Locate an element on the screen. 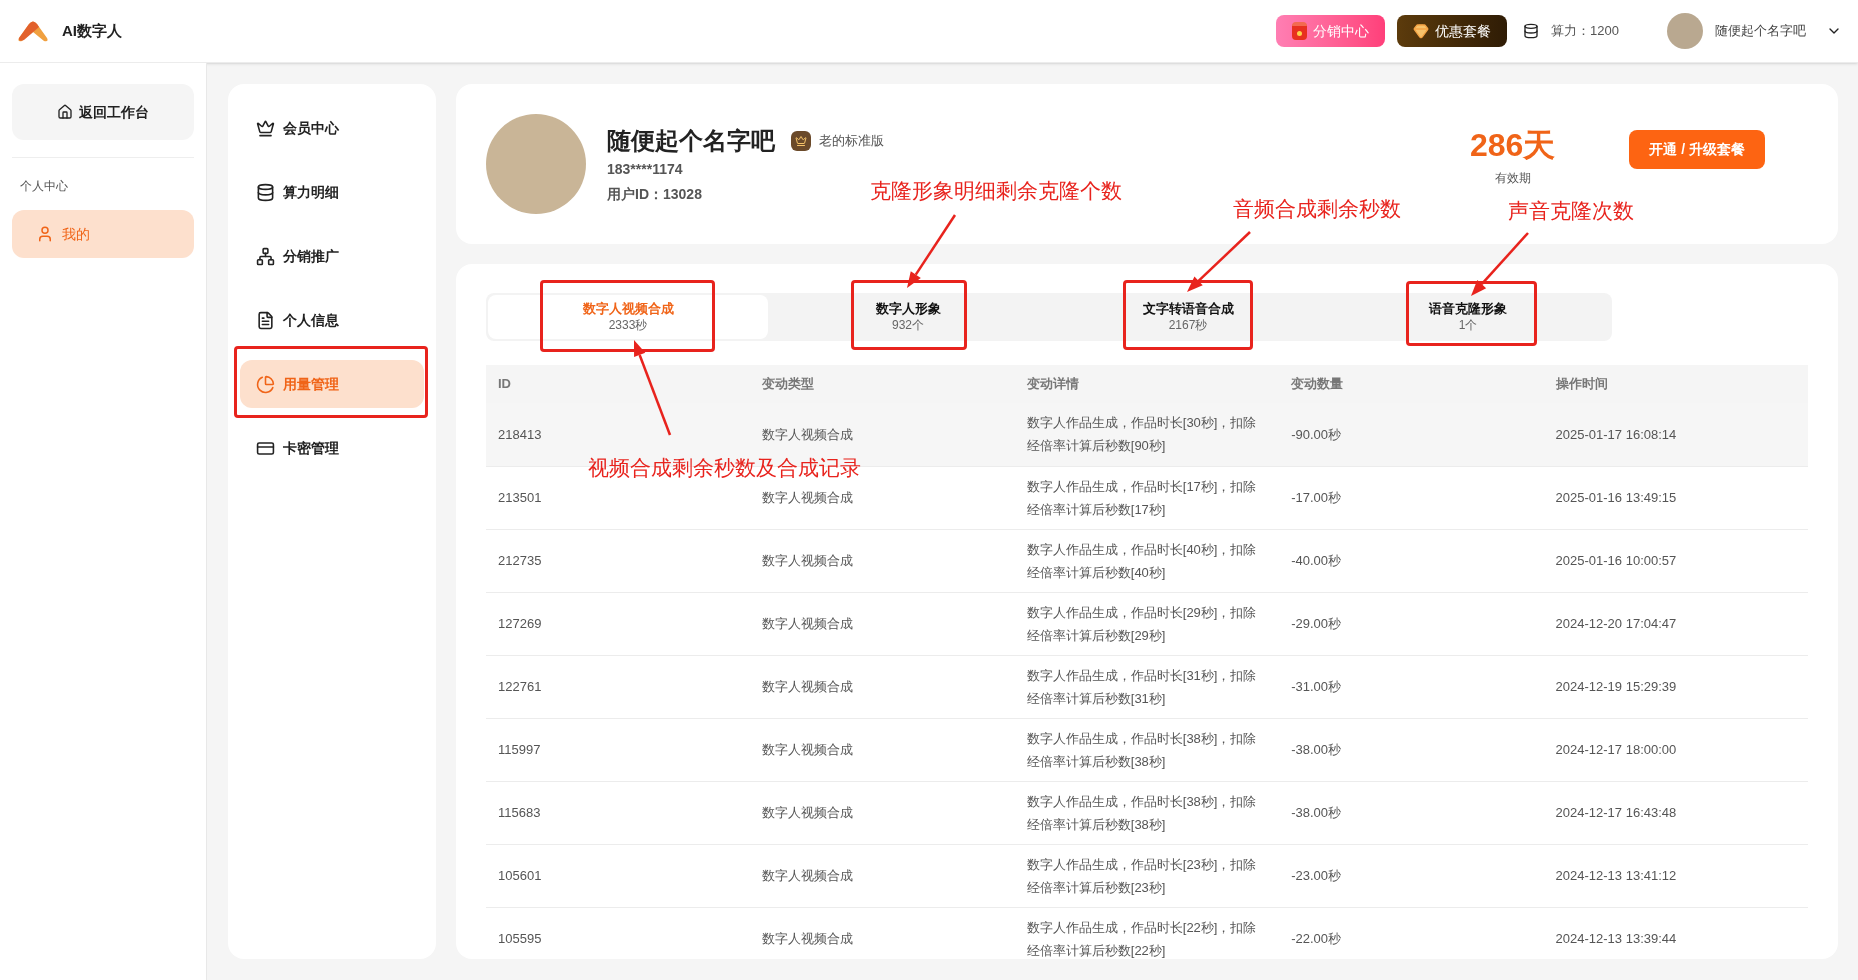 The image size is (1858, 980). validity-label: 有效期 is located at coordinates (1512, 178).